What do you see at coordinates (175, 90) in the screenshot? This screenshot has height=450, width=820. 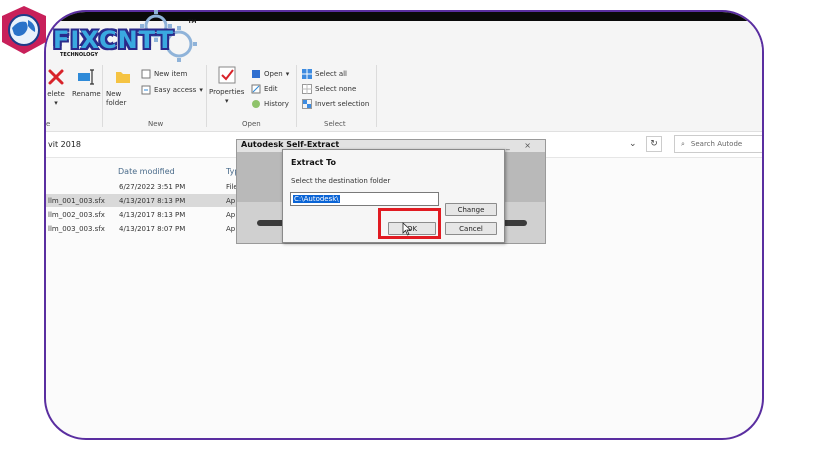 I see `easy-access-label: Easy access` at bounding box center [175, 90].